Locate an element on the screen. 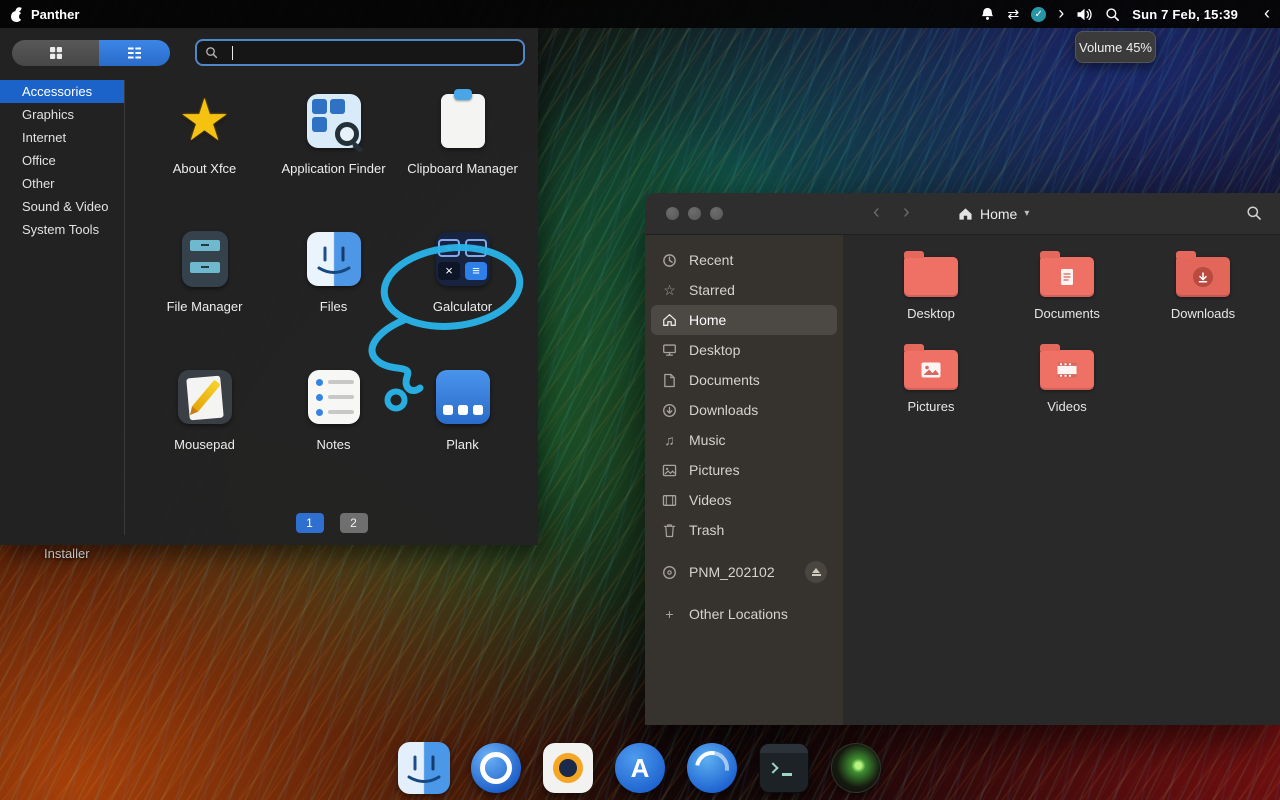 This screenshot has height=800, width=1280. category-accessories: Accessories is located at coordinates (62, 91).